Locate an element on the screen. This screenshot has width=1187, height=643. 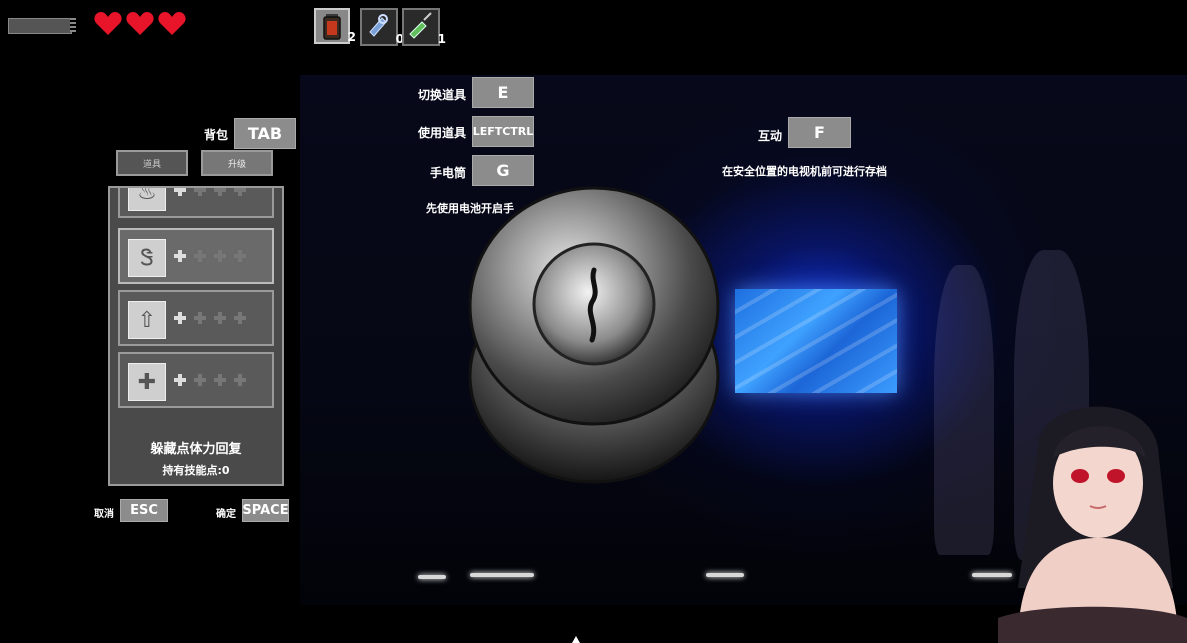
tv-glare is located at coordinates (816, 341).